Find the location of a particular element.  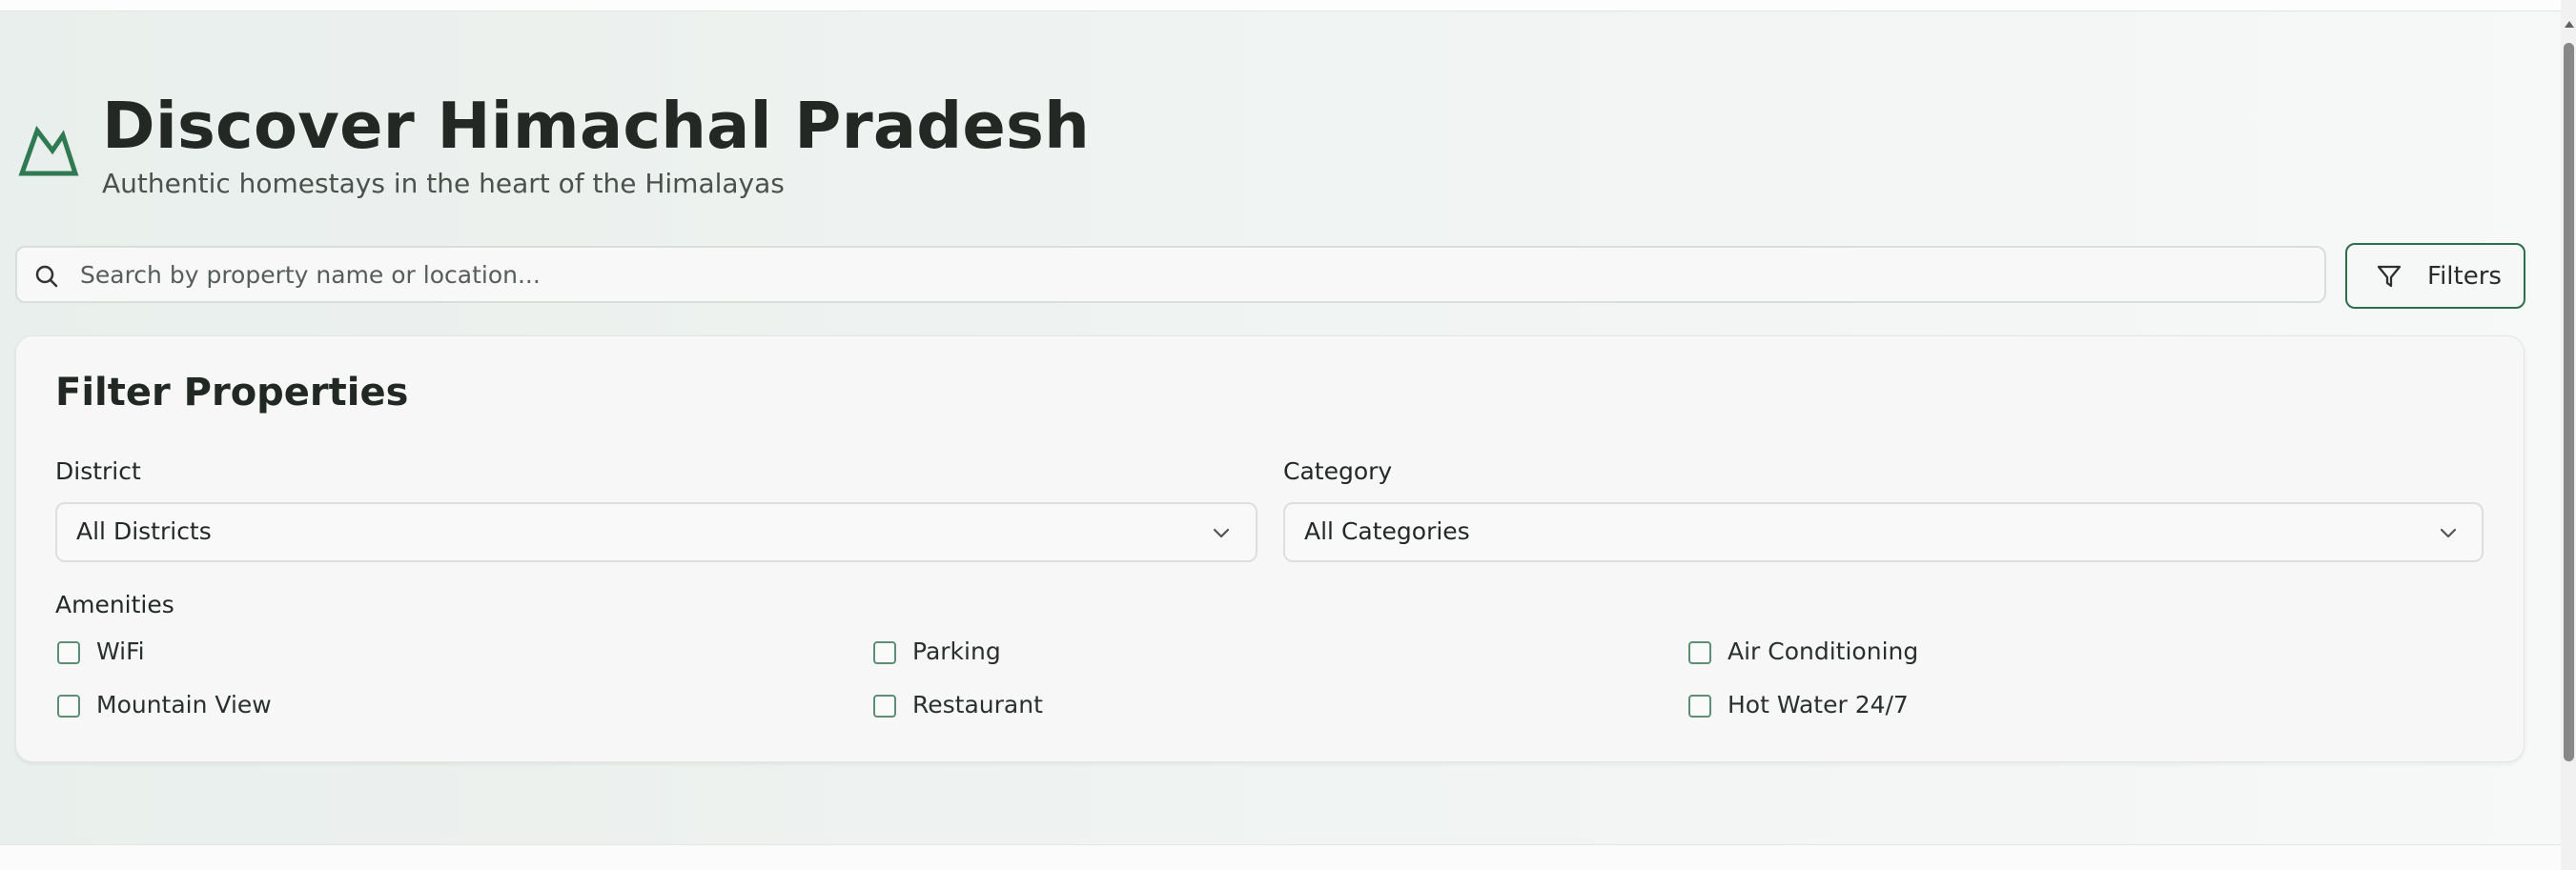

page-title: Discover Himachal Pradesh is located at coordinates (596, 126).